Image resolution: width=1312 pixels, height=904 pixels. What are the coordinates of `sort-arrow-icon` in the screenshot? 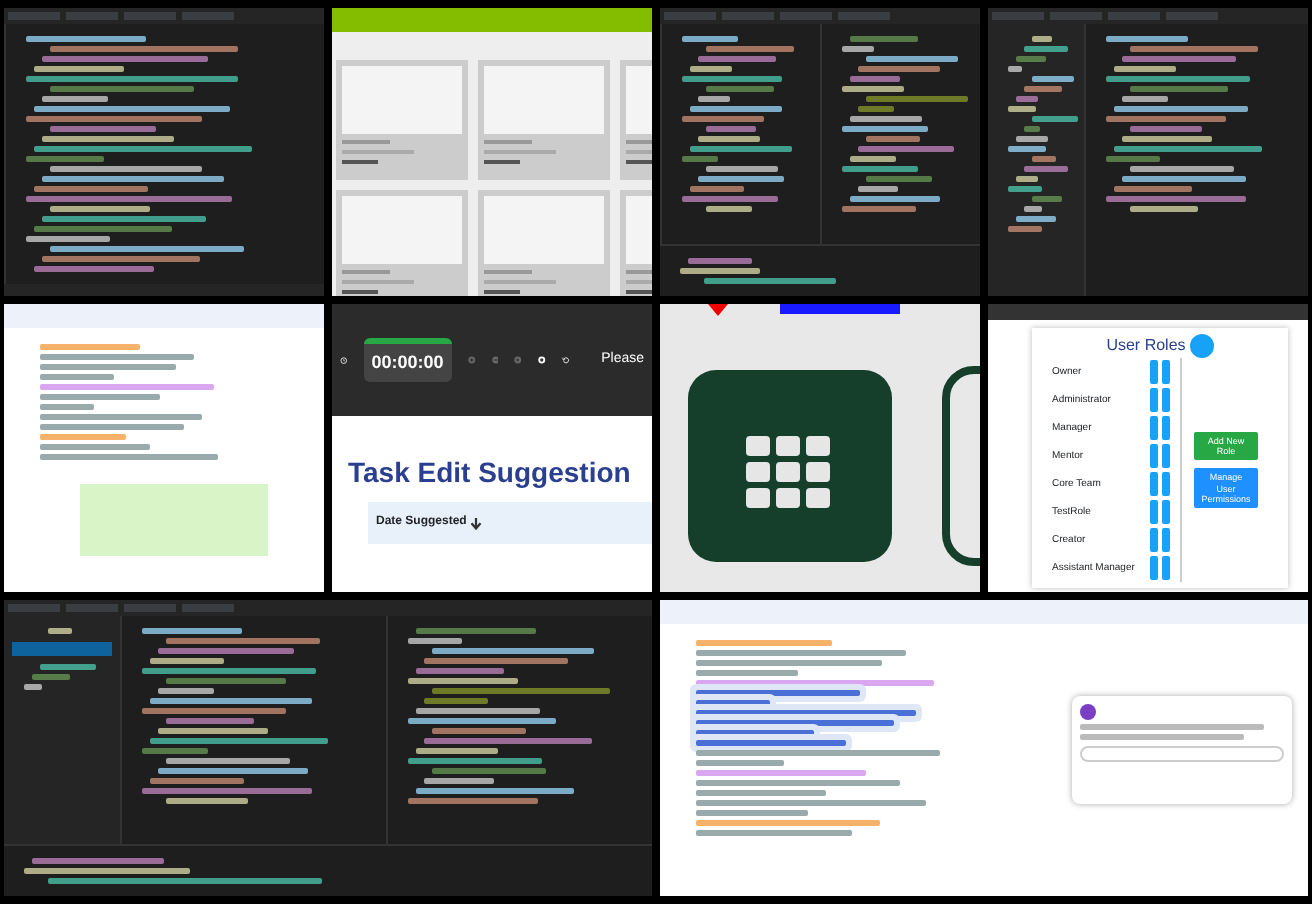 It's located at (476, 523).